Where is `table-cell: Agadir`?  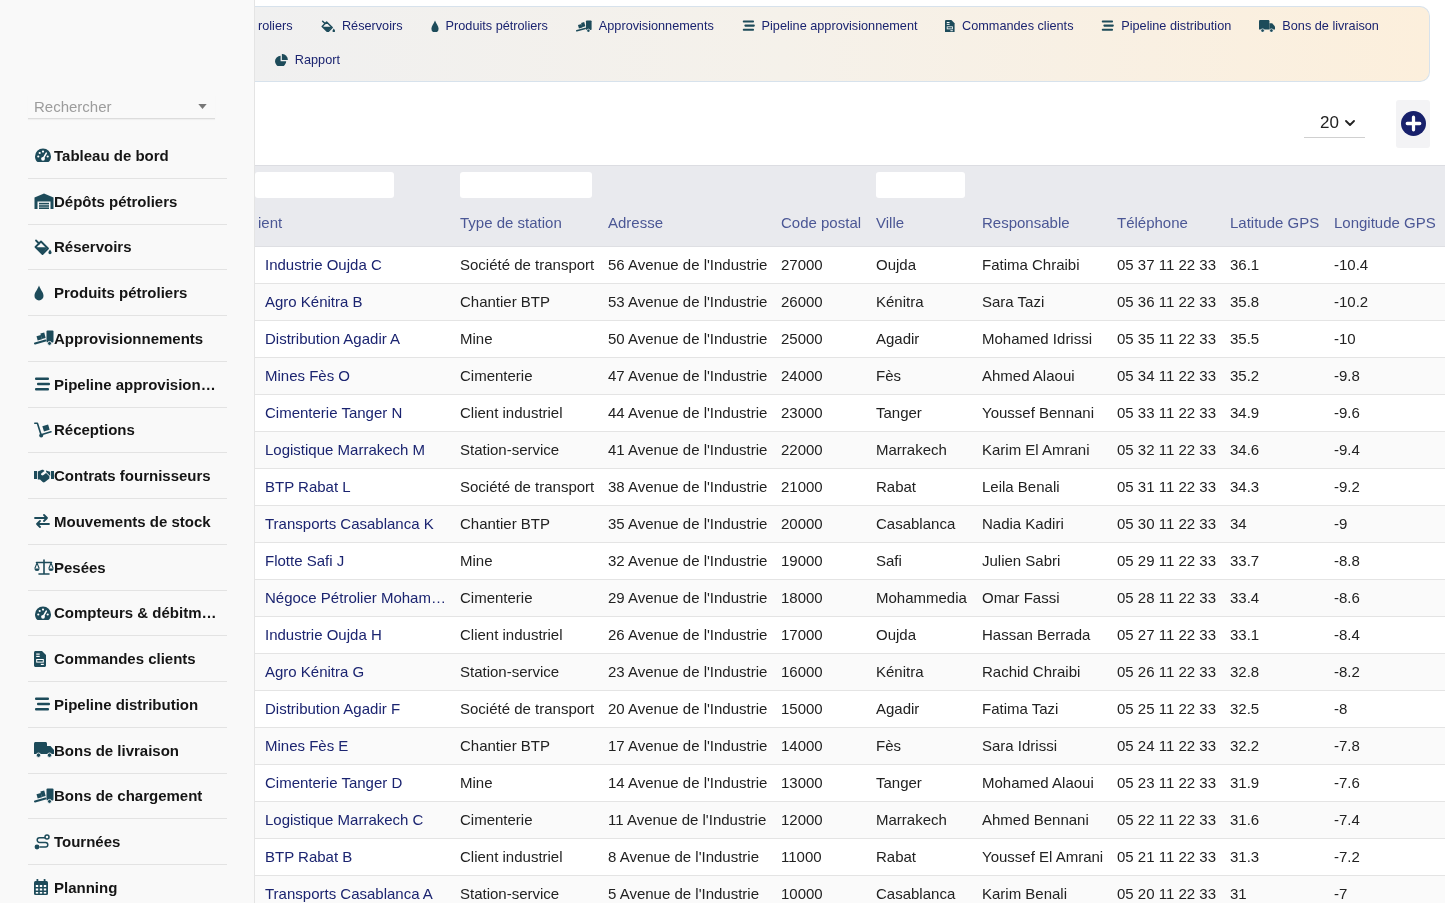
table-cell: Agadir is located at coordinates (929, 338).